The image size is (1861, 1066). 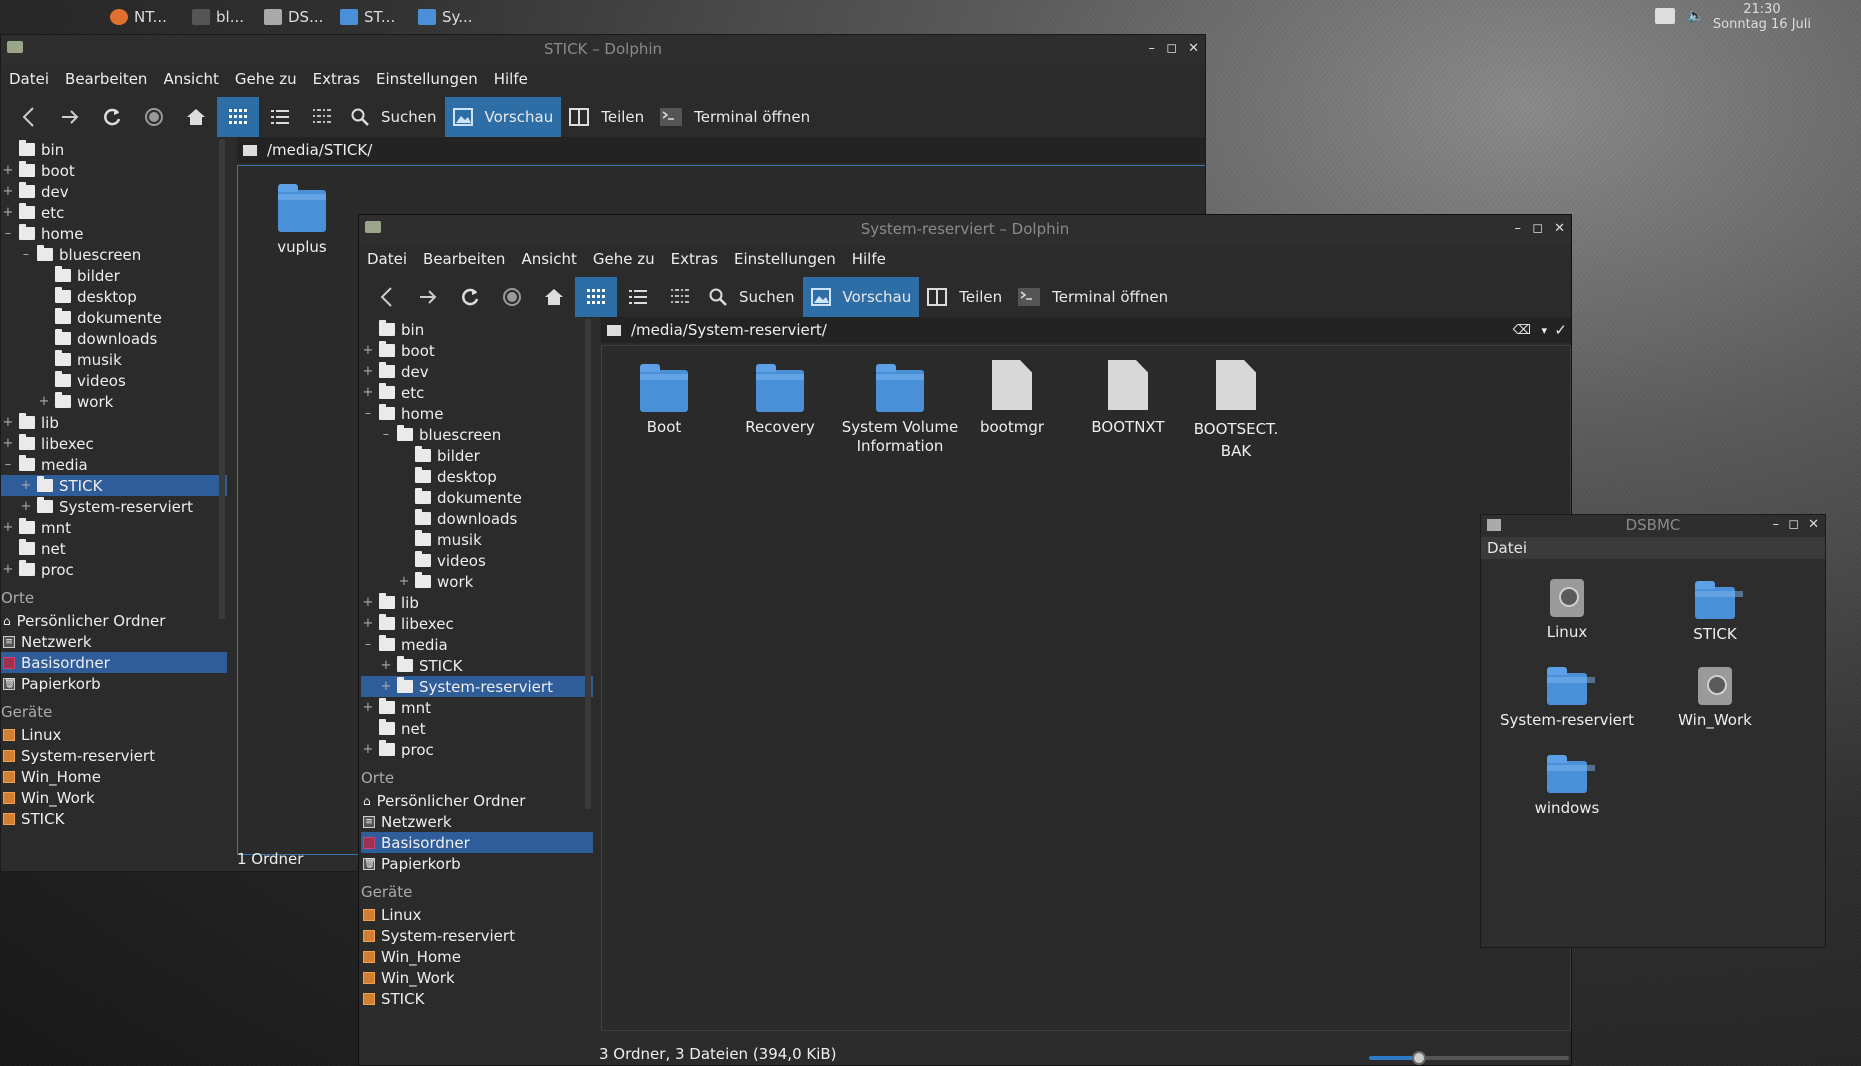 What do you see at coordinates (1813, 525) in the screenshot?
I see `close-button: ✕` at bounding box center [1813, 525].